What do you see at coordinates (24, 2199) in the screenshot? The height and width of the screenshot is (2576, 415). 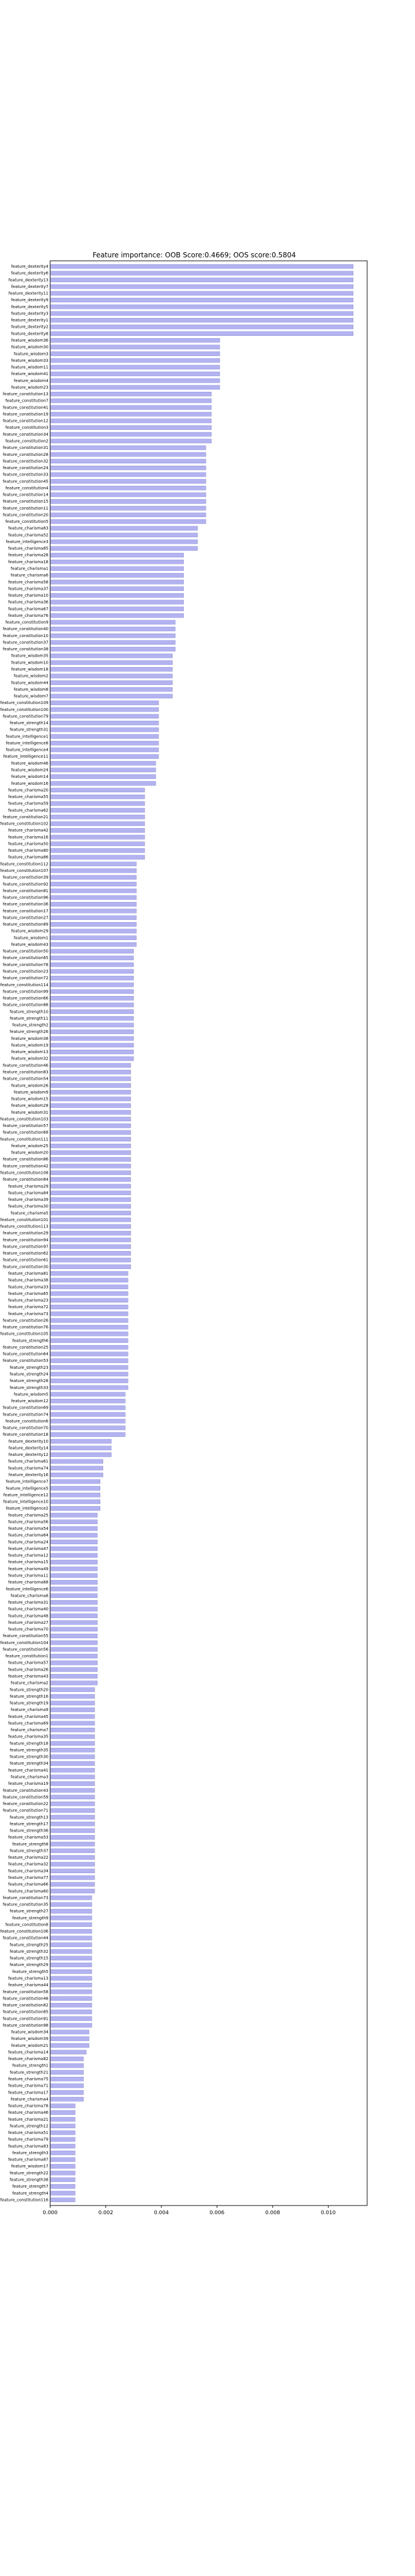 I see `category-label: feature_constitution116` at bounding box center [24, 2199].